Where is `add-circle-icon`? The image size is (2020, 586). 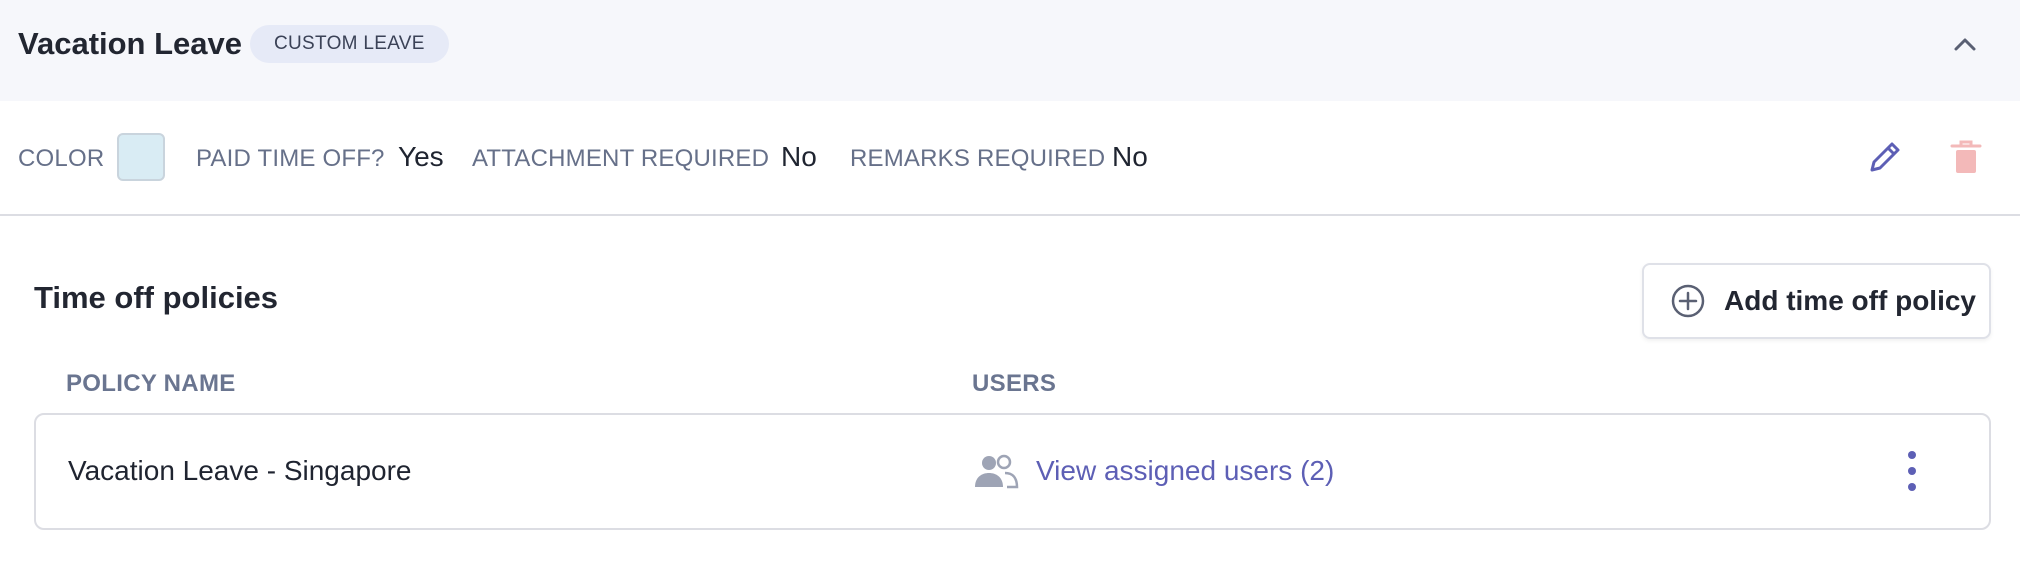 add-circle-icon is located at coordinates (1688, 301).